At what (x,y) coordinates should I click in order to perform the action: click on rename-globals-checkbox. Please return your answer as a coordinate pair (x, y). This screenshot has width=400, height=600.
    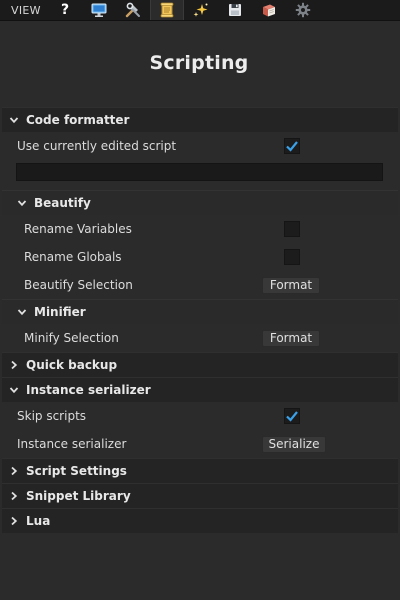
    Looking at the image, I should click on (292, 257).